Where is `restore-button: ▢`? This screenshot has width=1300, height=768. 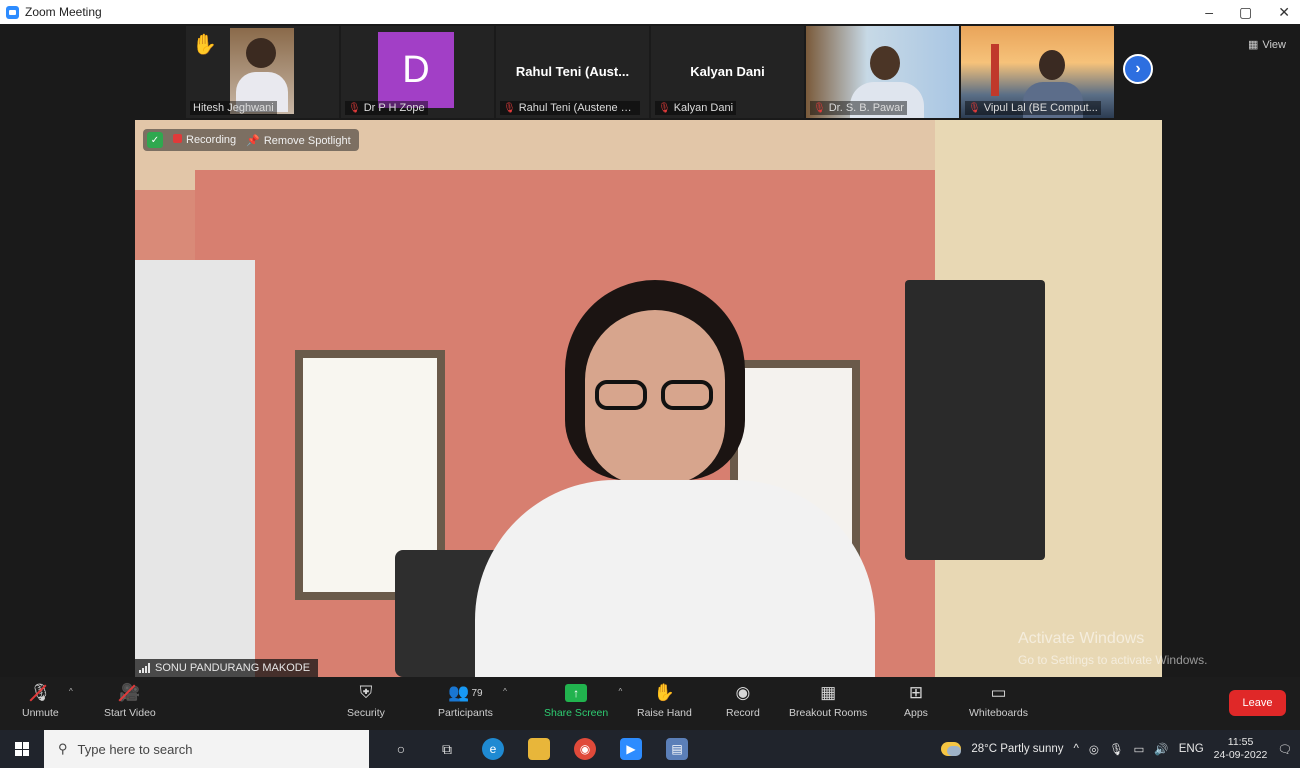 restore-button: ▢ is located at coordinates (1245, 12).